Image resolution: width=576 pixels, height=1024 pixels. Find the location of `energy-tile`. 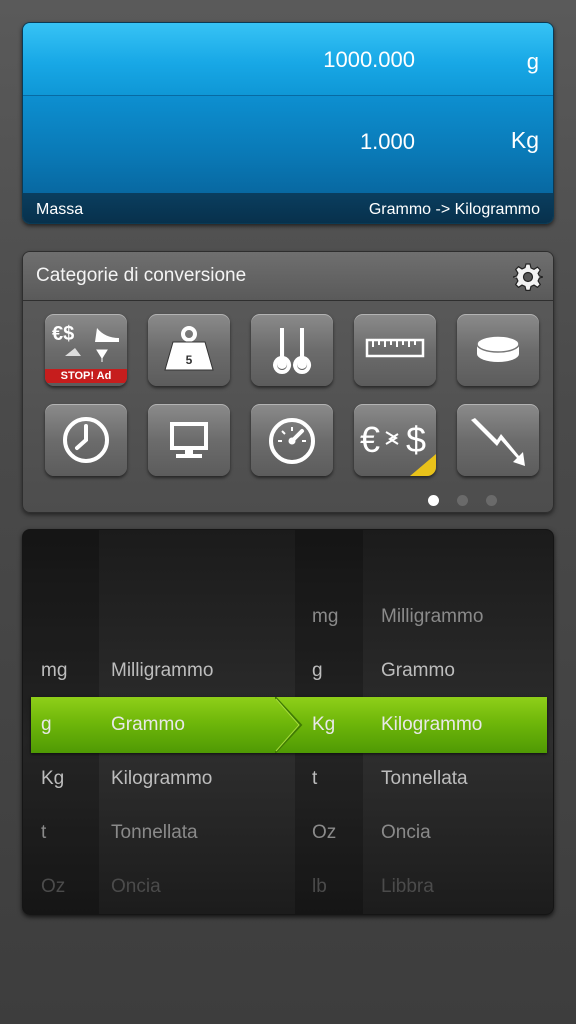

energy-tile is located at coordinates (498, 440).